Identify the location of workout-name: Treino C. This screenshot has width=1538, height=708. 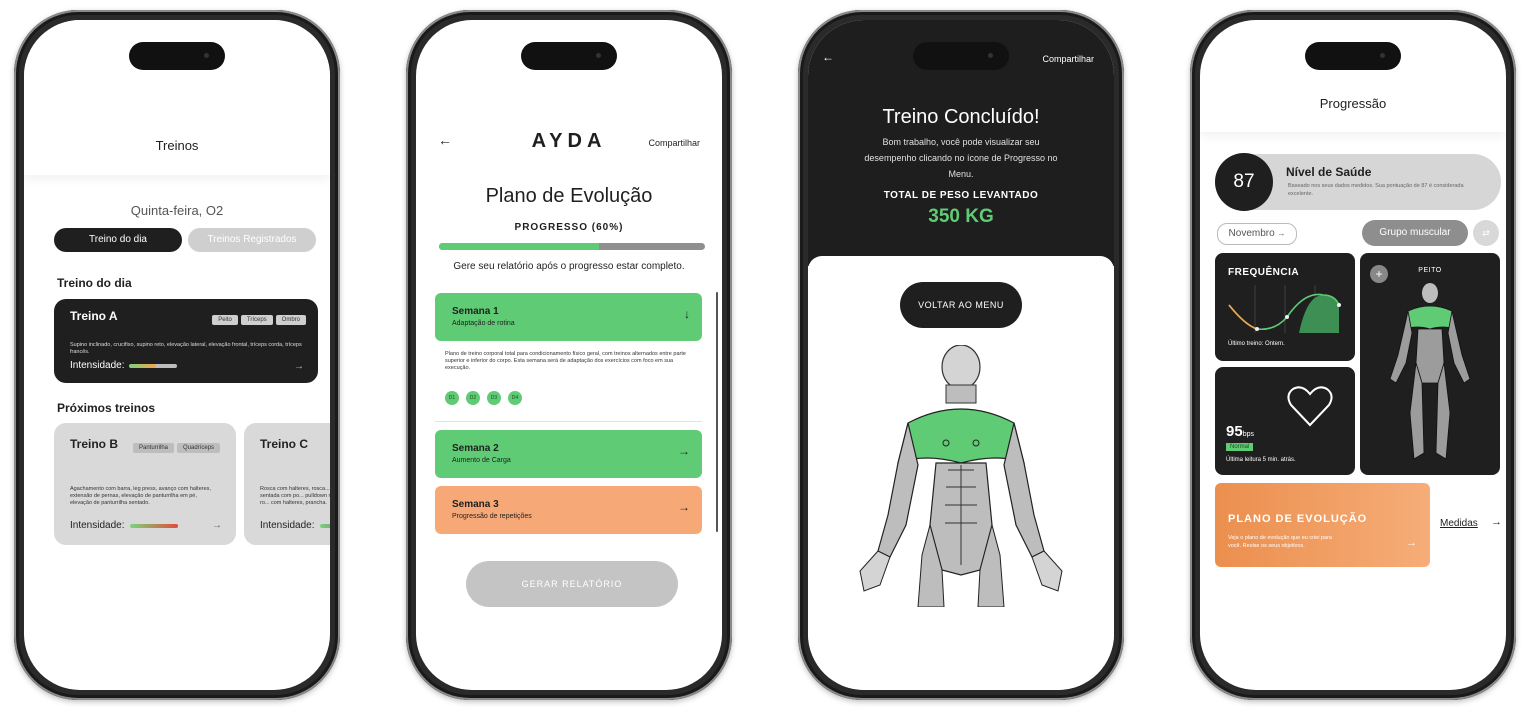
(284, 444).